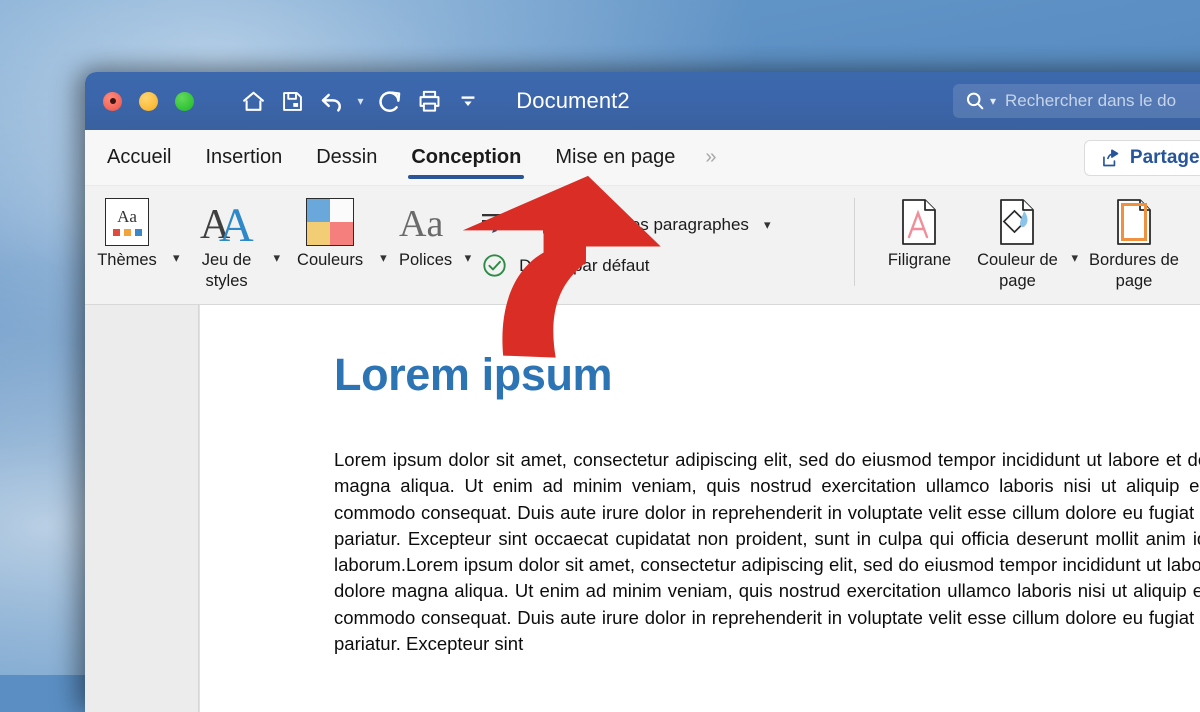 This screenshot has height=712, width=1200. What do you see at coordinates (1091, 100) in the screenshot?
I see `search-placeholder: Rechercher dans le do` at bounding box center [1091, 100].